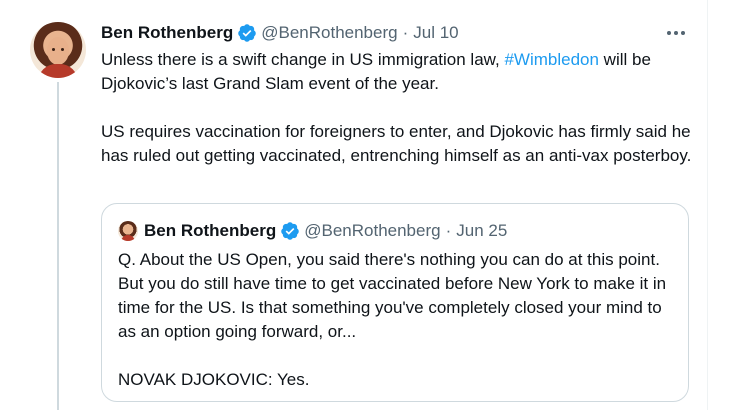 This screenshot has width=736, height=410. I want to click on avatar, so click(58, 50).